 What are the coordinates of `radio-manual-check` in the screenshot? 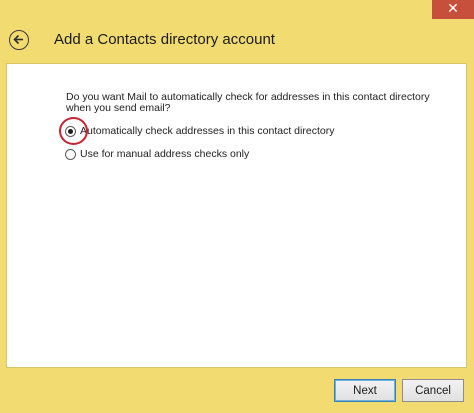 It's located at (70, 154).